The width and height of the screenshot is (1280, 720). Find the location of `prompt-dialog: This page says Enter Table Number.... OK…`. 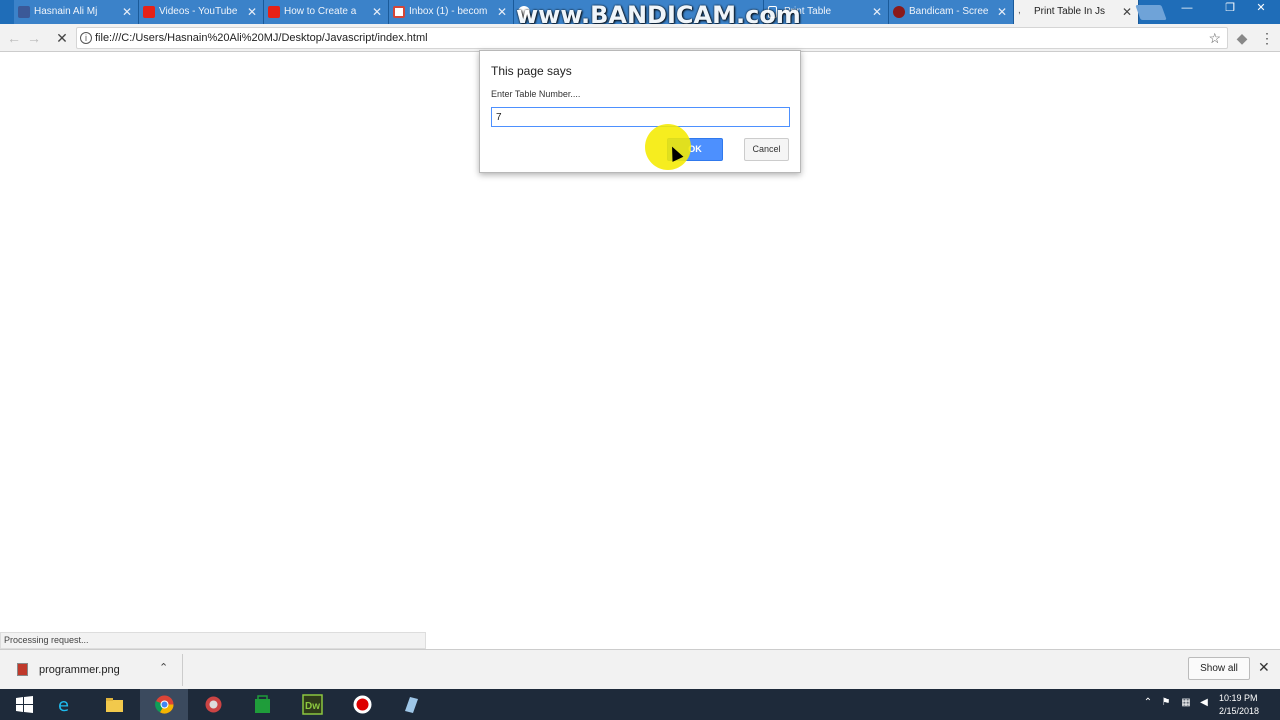

prompt-dialog: This page says Enter Table Number.... OK… is located at coordinates (640, 111).